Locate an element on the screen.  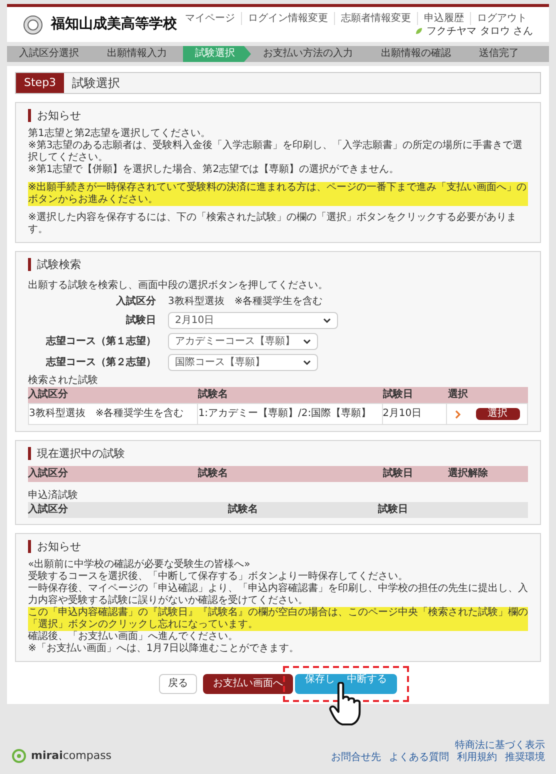
leaf-icon is located at coordinates (418, 31).